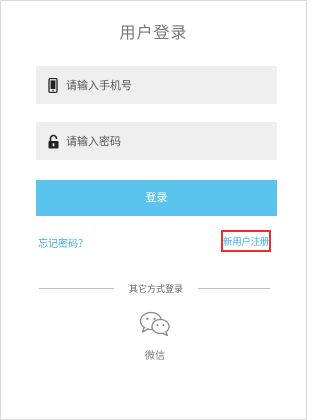 The height and width of the screenshot is (420, 320). I want to click on other-login-label: 其它方式登录, so click(155, 290).